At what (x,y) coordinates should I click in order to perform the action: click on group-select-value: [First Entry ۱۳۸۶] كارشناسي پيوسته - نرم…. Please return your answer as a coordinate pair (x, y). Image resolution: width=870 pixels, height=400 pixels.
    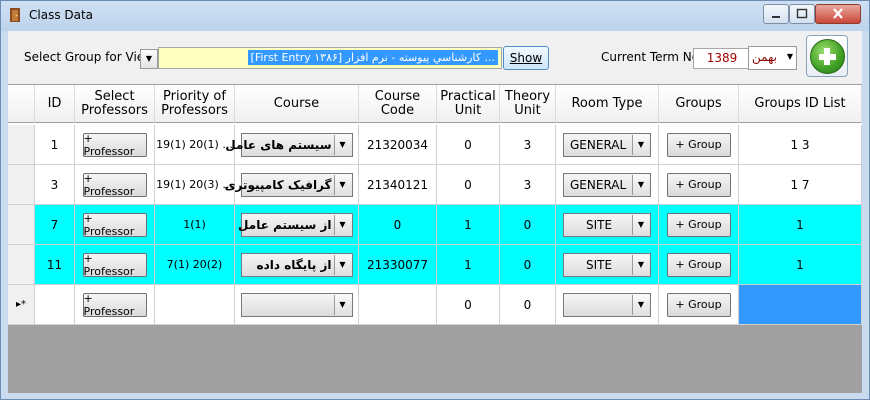
    Looking at the image, I should click on (372, 57).